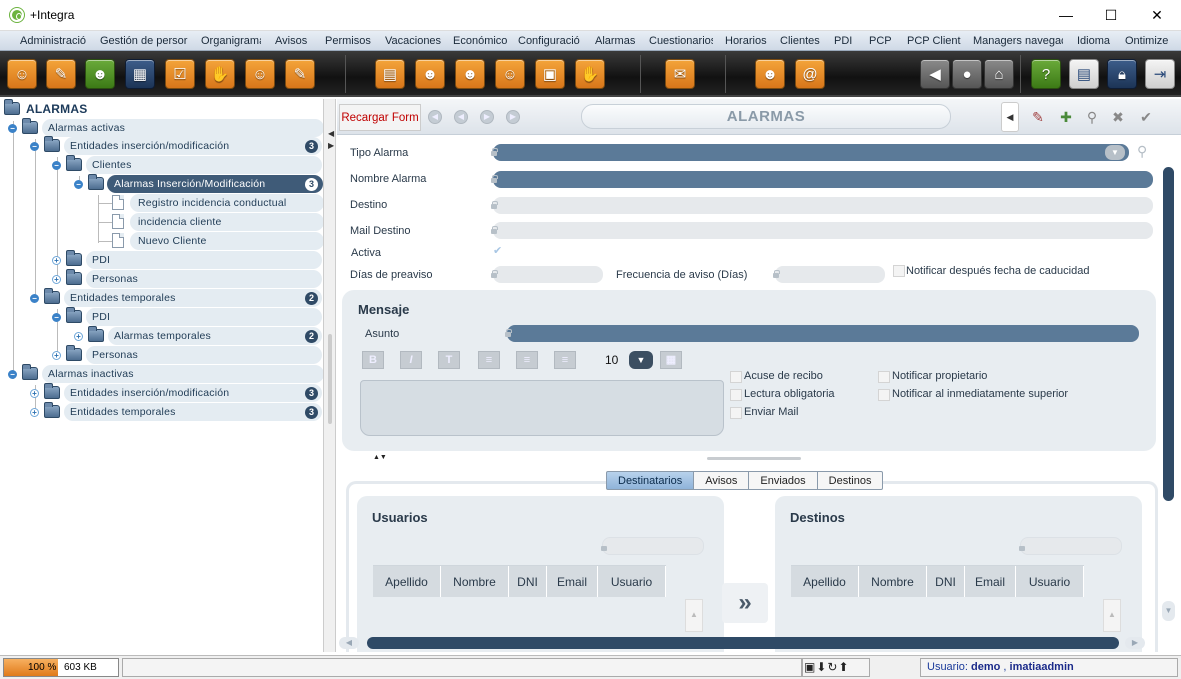  I want to click on toggle-actions-icon: ◀, so click(1010, 117).